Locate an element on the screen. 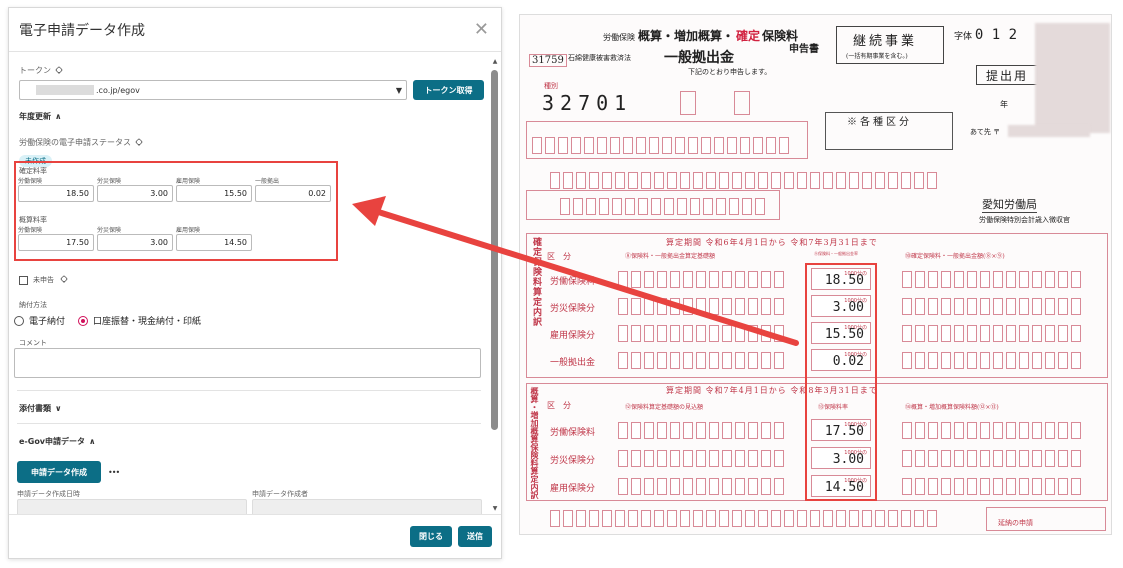 The height and width of the screenshot is (568, 1123). rate-input: 0.02 is located at coordinates (293, 193).